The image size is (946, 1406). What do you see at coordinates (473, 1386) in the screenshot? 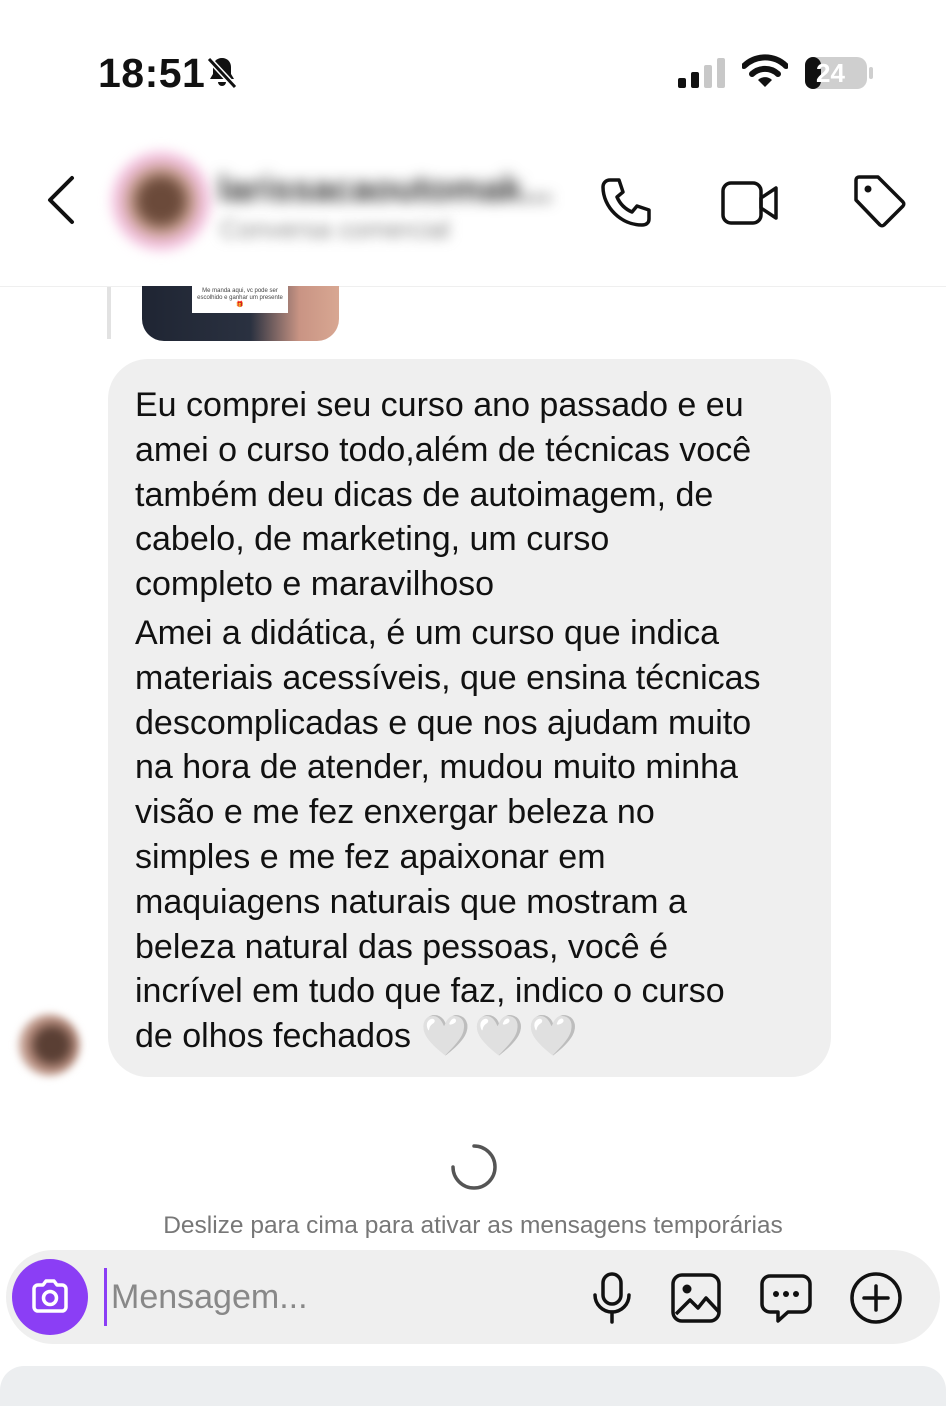
I see `bottom-sheet-edge` at bounding box center [473, 1386].